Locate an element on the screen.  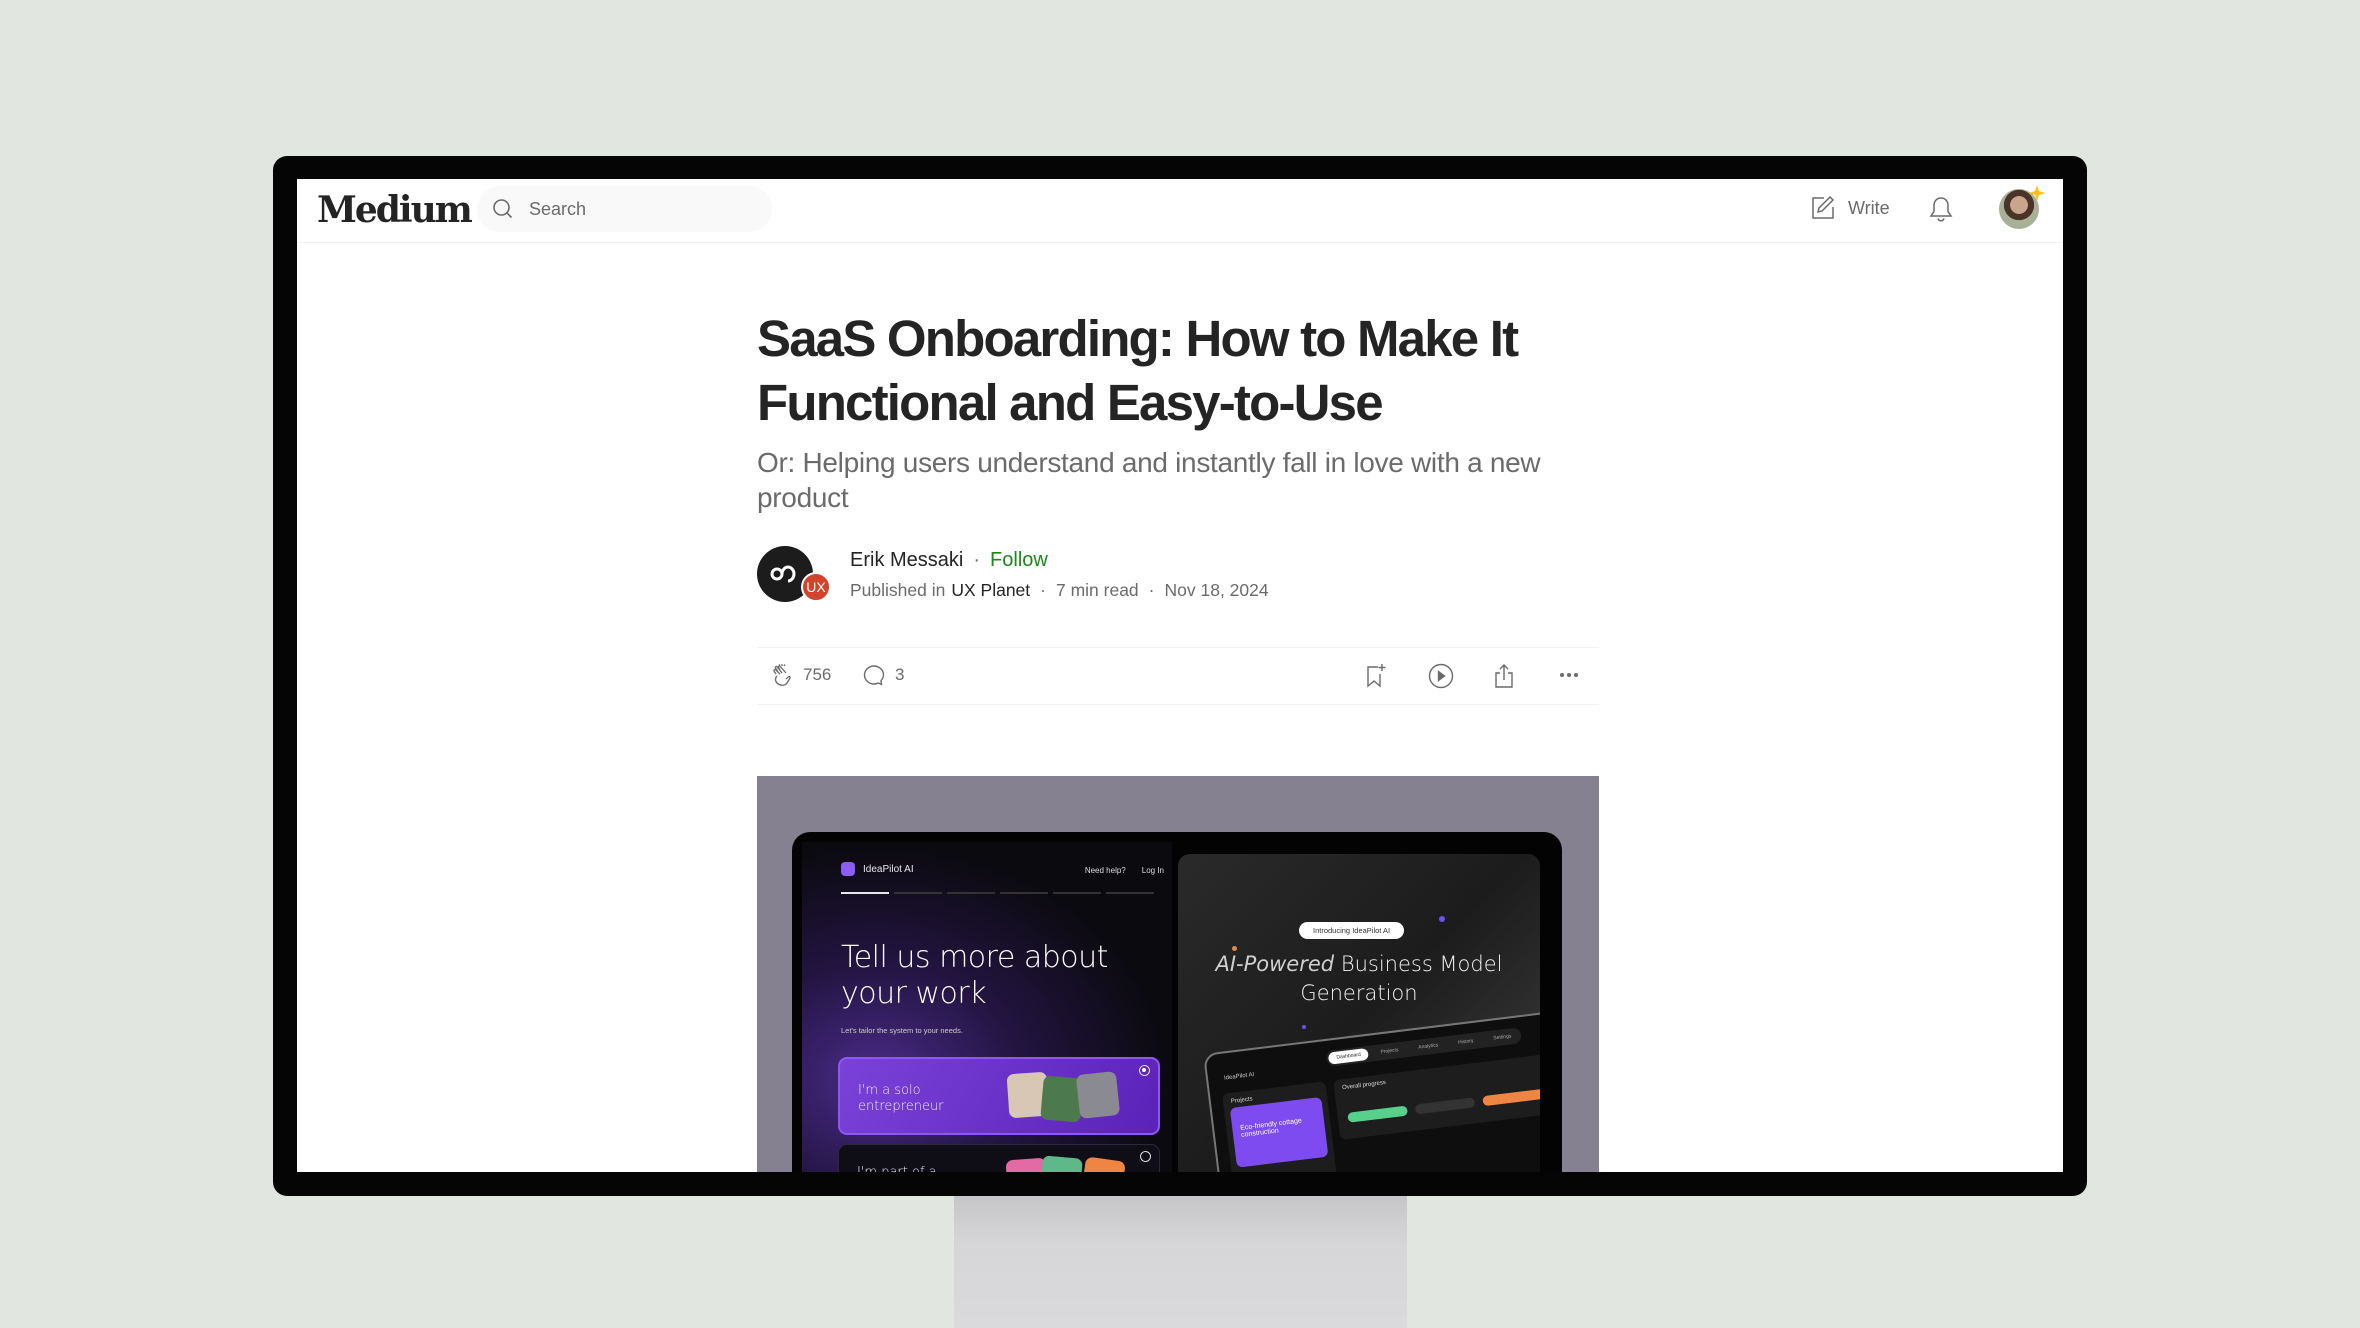
listen-button is located at coordinates (1441, 676).